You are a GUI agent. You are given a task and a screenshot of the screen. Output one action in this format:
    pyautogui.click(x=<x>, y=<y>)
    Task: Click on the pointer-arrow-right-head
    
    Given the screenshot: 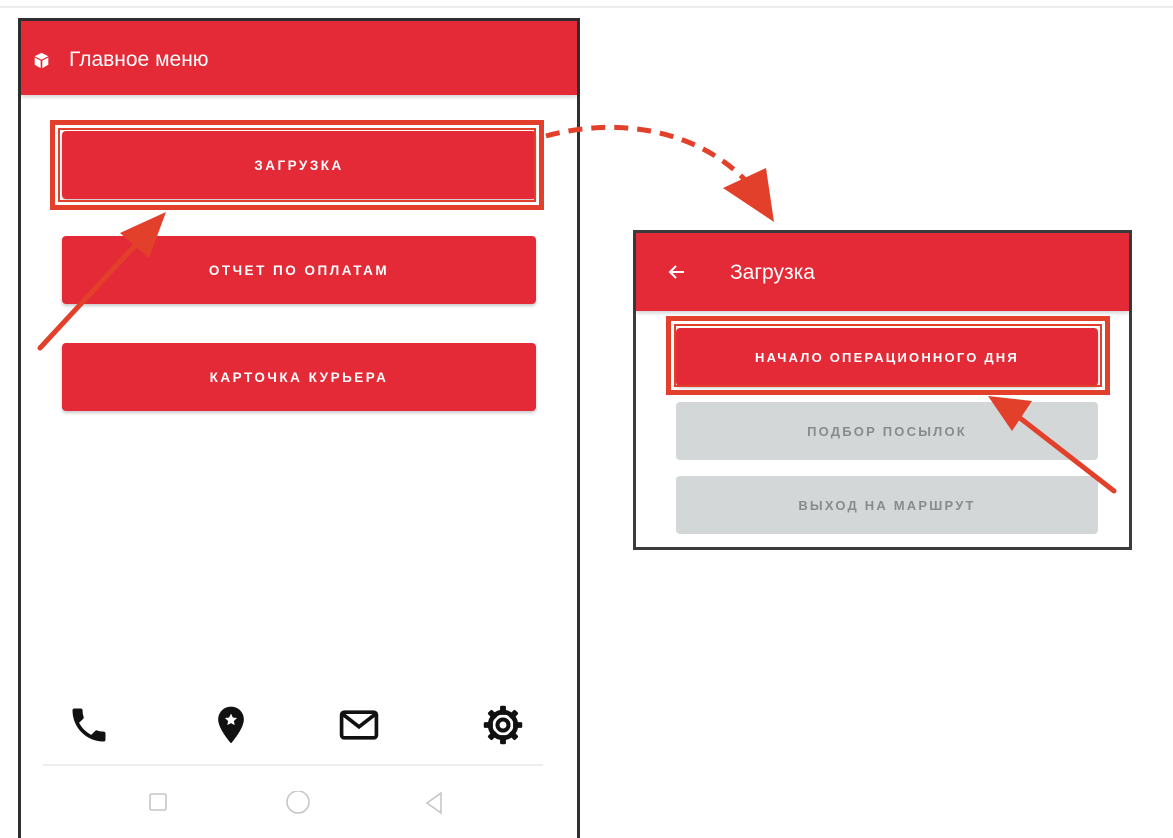 What is the action you would take?
    pyautogui.click(x=1010, y=413)
    